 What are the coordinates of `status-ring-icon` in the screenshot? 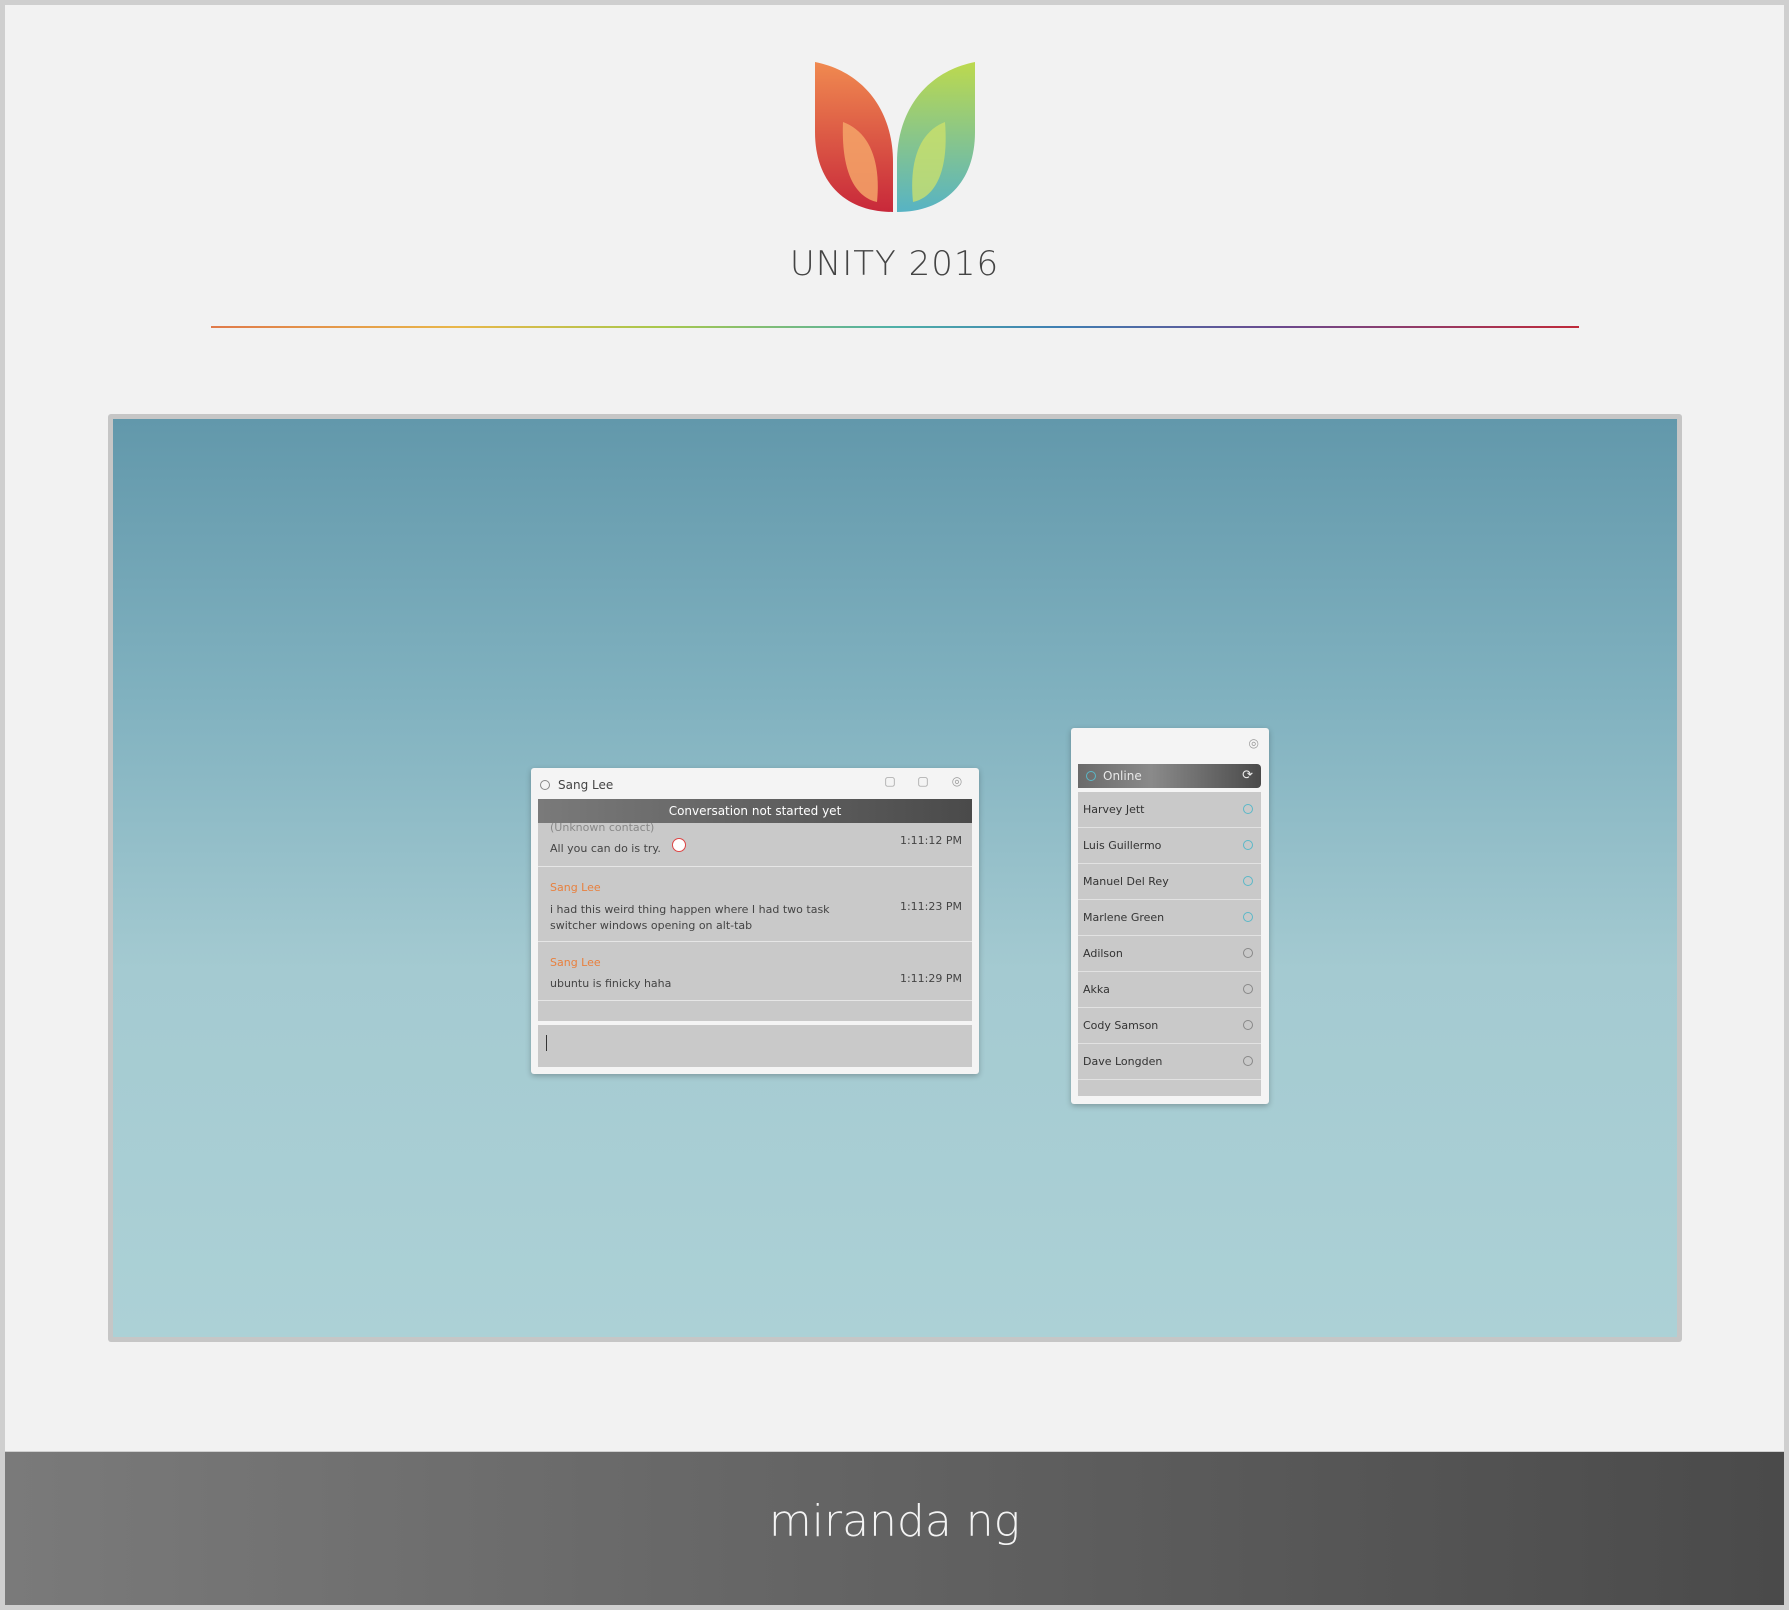 It's located at (545, 785).